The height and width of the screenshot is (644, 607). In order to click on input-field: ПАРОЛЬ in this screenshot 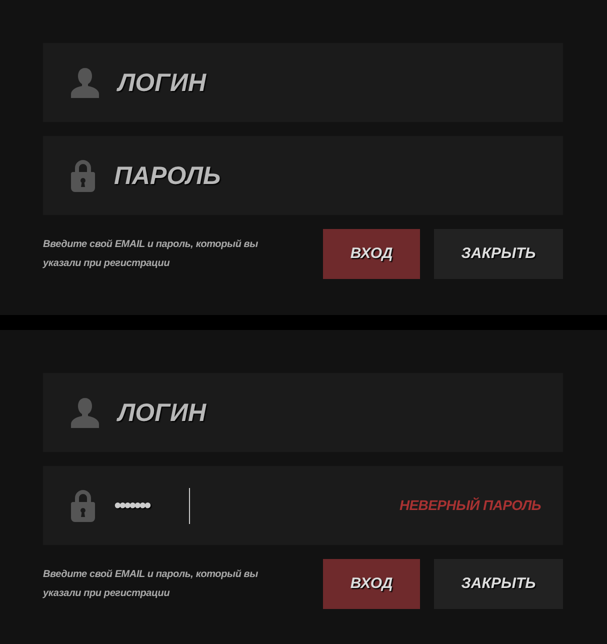, I will do `click(303, 175)`.